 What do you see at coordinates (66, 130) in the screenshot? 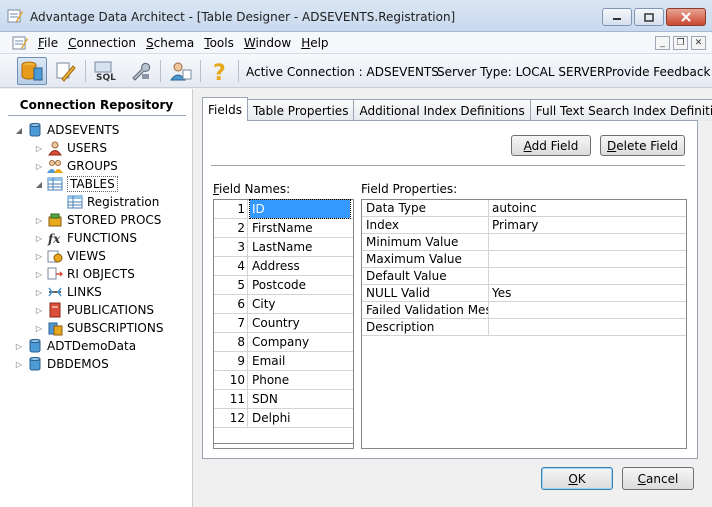
I see `tree-item: ◢ ADSEVENTS` at bounding box center [66, 130].